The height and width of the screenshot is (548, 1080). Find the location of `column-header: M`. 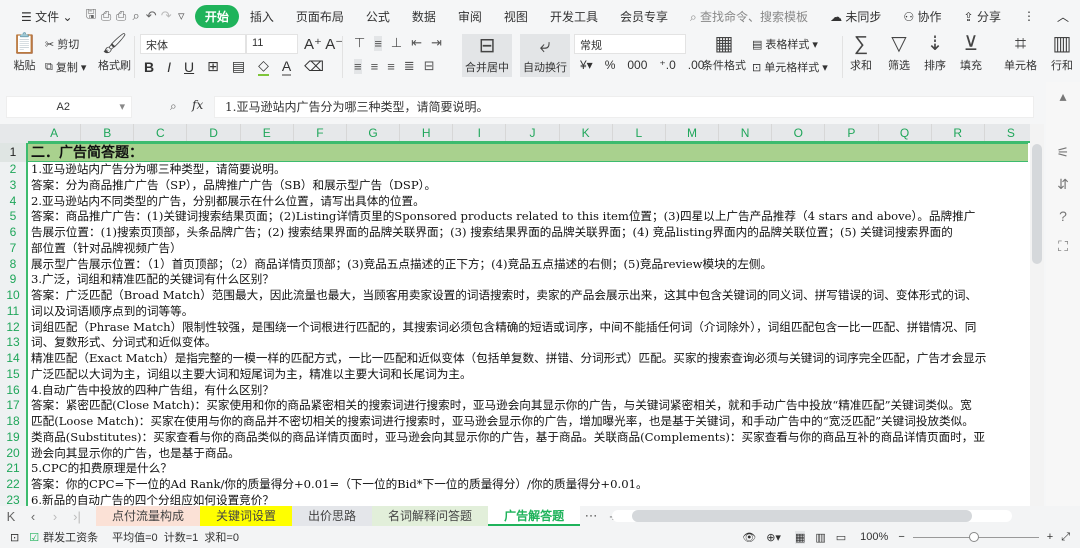

column-header: M is located at coordinates (693, 132).